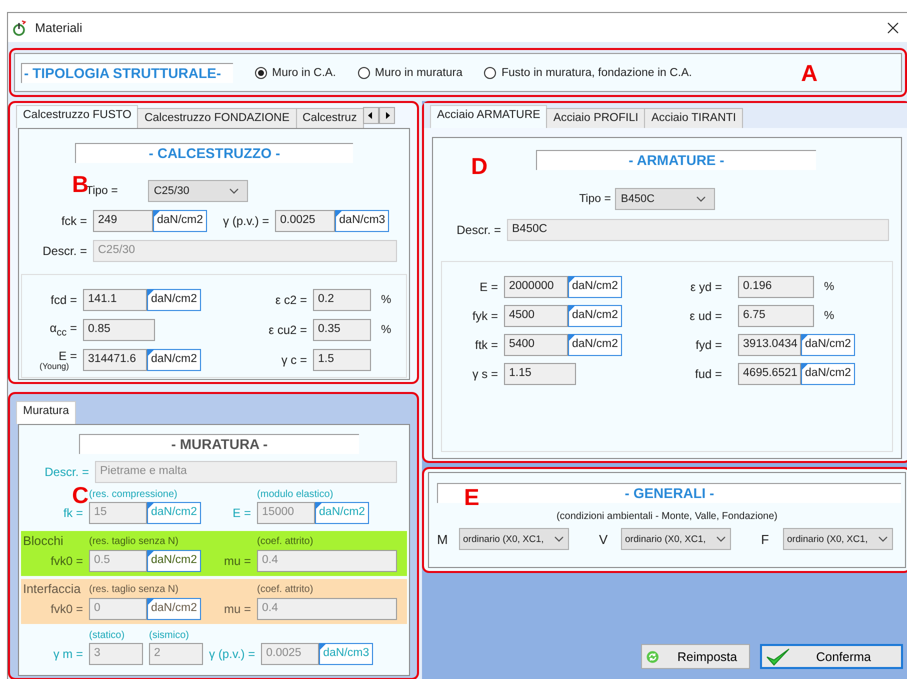 This screenshot has height=679, width=907. I want to click on value-field: 2000000, so click(536, 287).